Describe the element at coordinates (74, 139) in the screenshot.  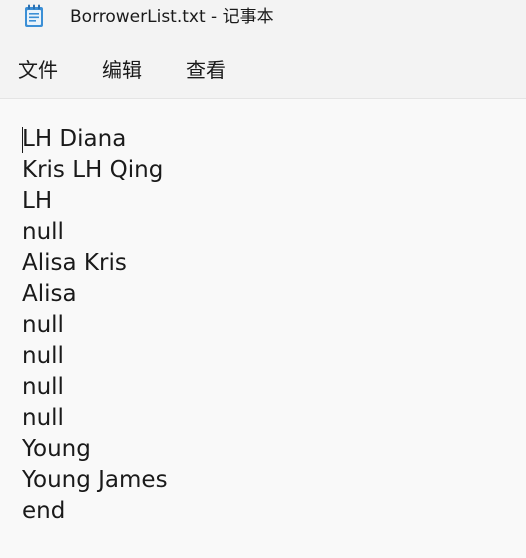
I see `text-line: LH Diana` at that location.